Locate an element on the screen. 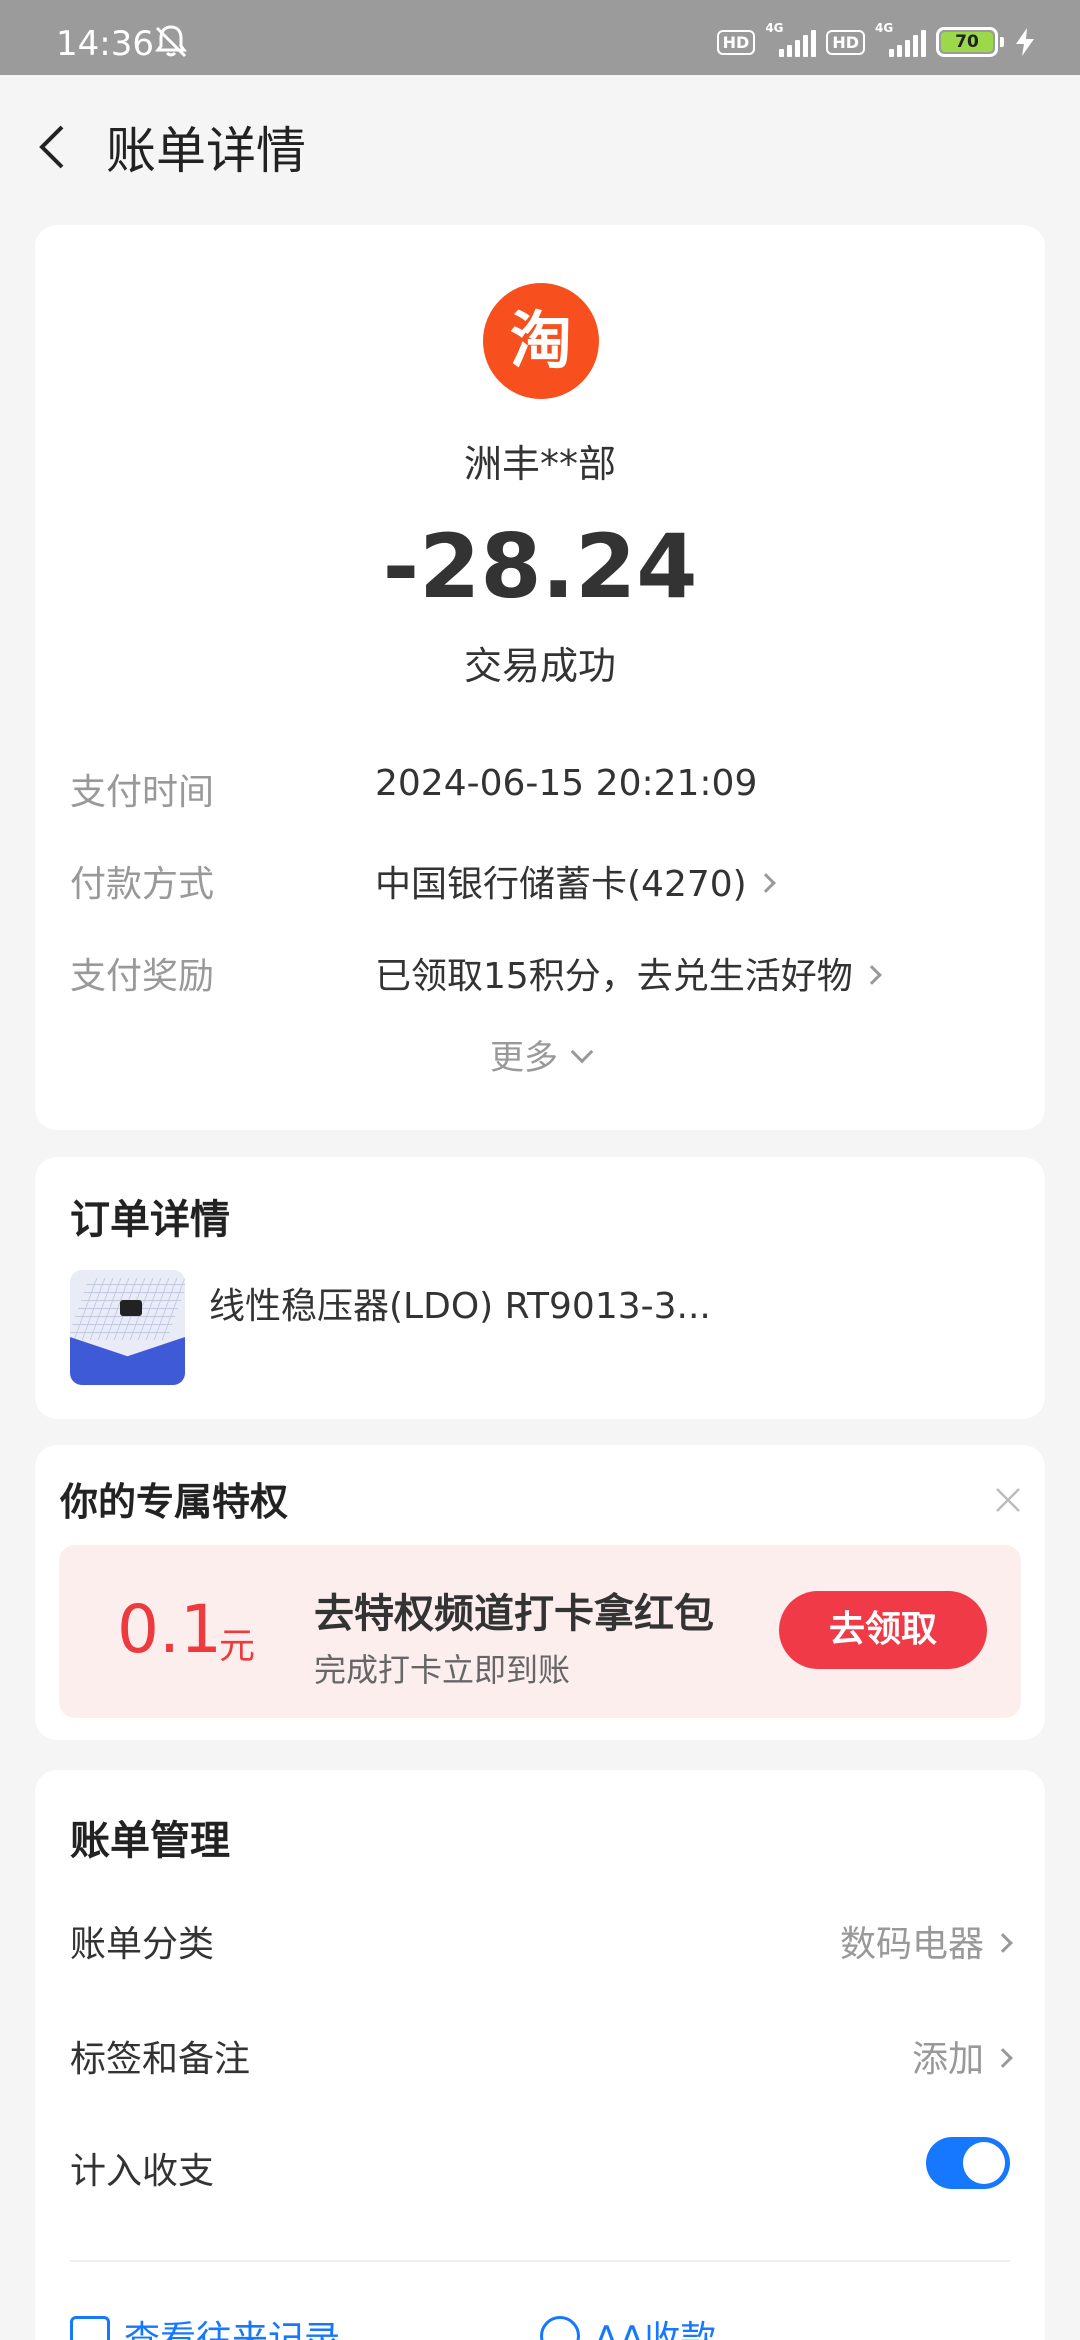  row-value: 中国银行储蓄卡(4270) is located at coordinates (561, 884).